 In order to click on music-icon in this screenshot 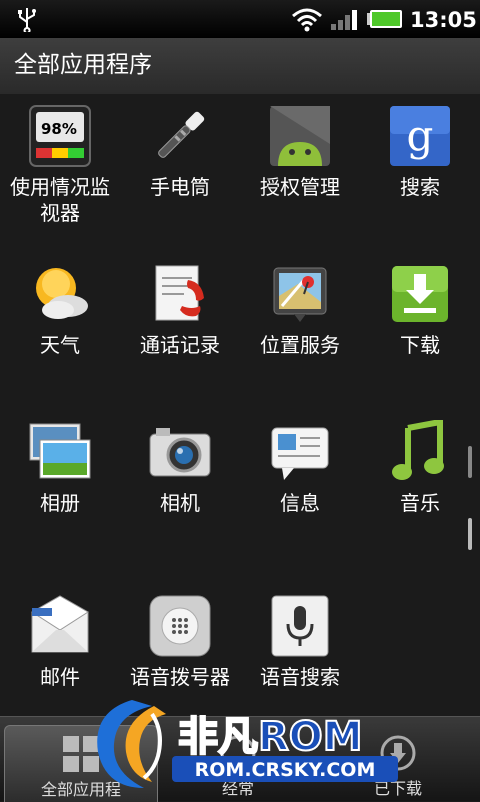, I will do `click(420, 451)`.